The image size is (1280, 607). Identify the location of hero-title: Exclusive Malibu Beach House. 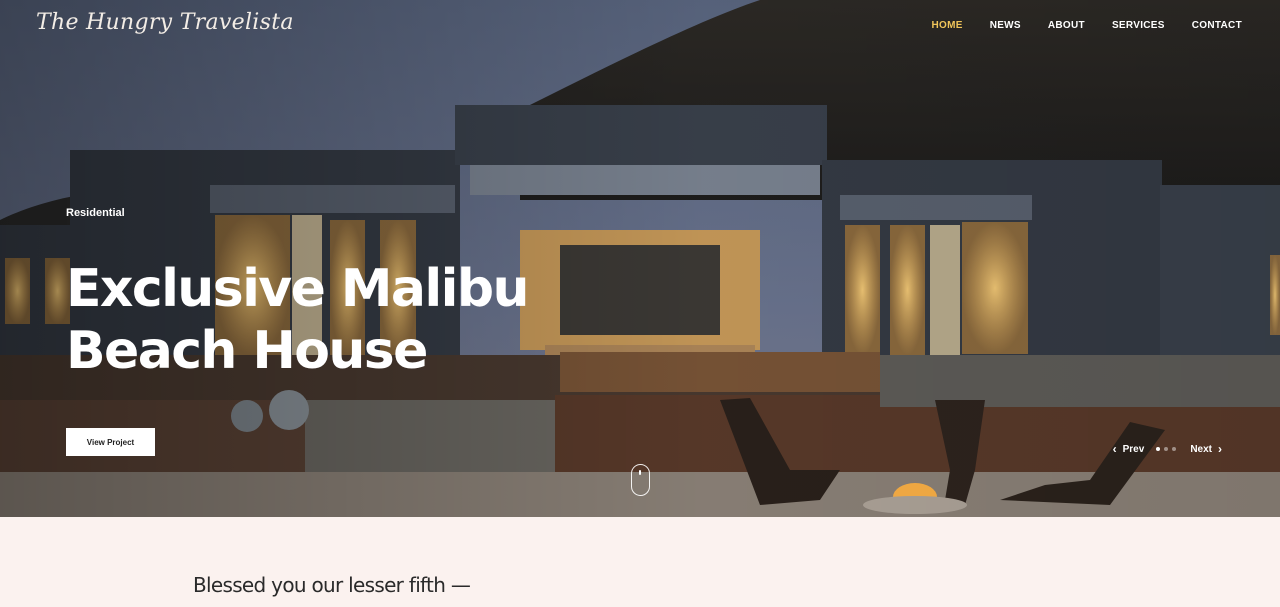
(298, 320).